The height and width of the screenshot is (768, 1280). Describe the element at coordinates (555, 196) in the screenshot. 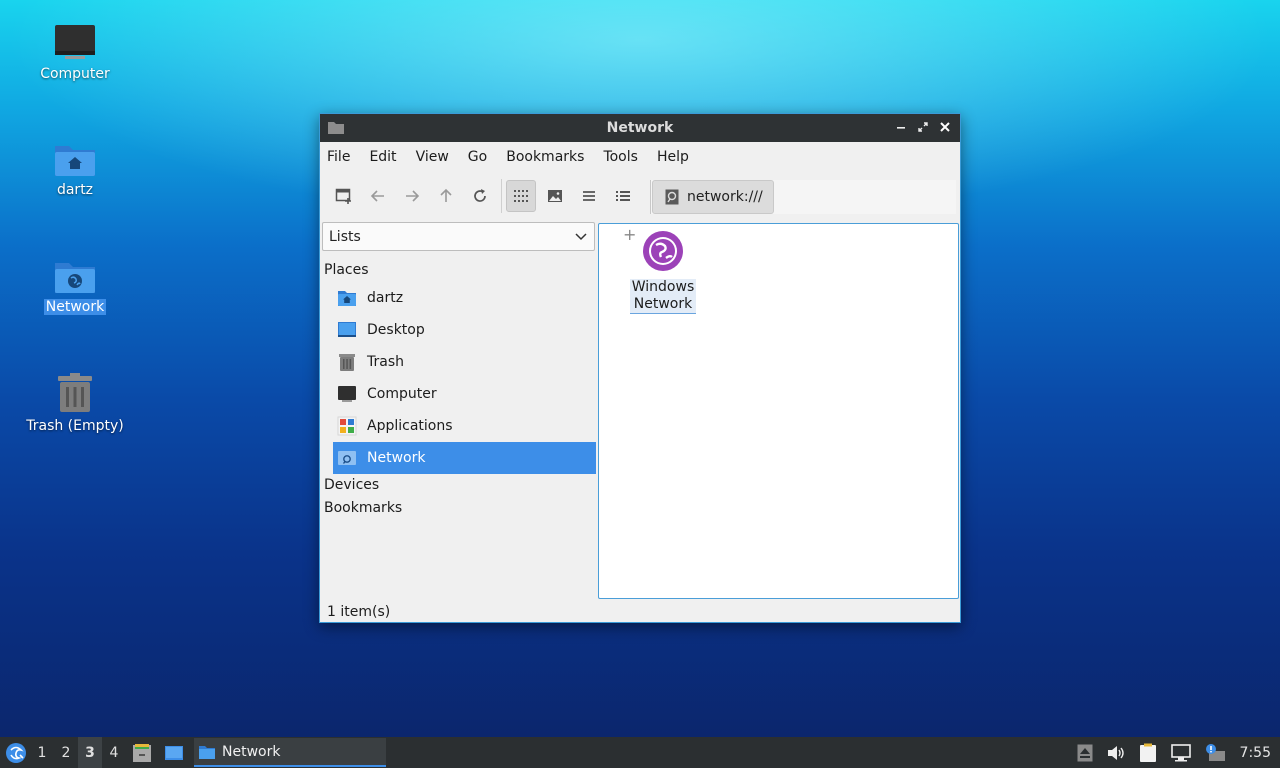

I see `thumbnail-view-button` at that location.